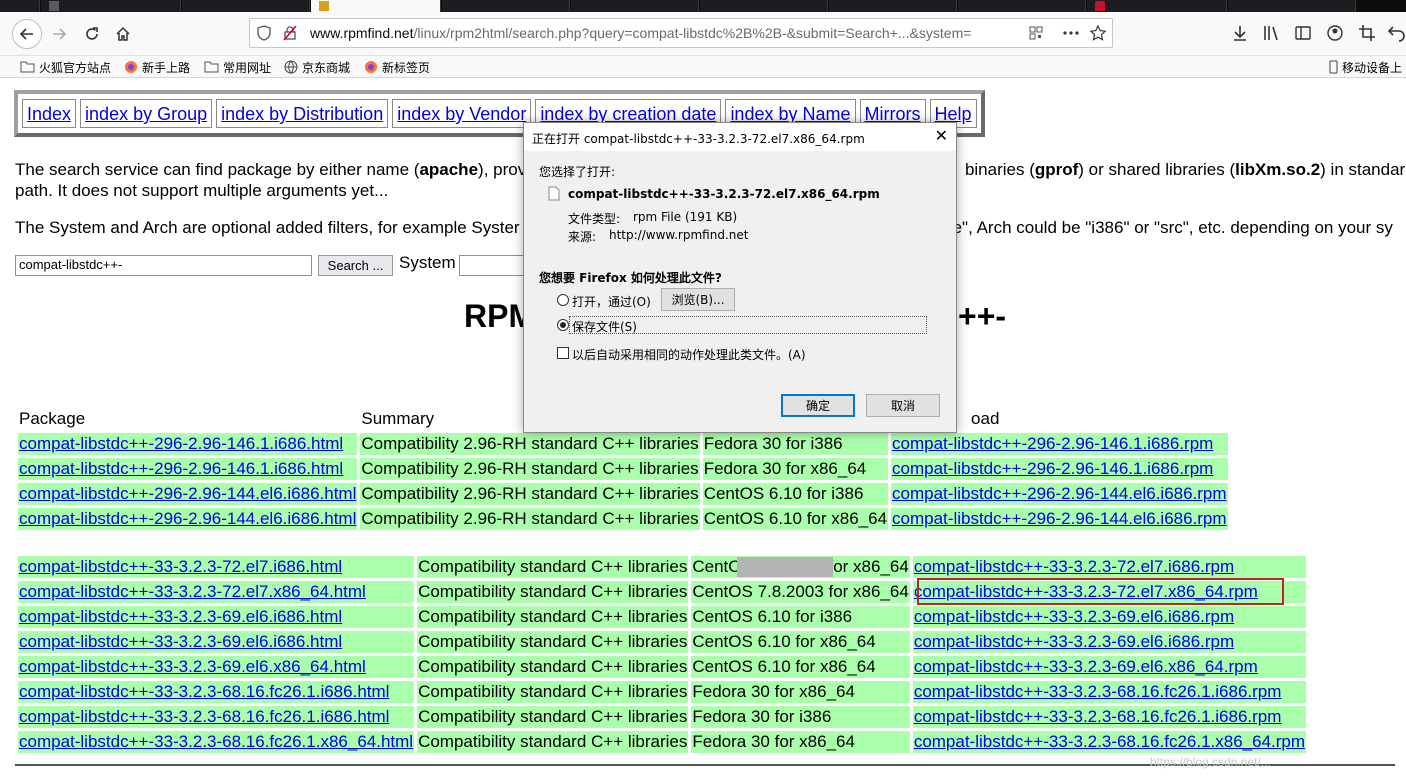  What do you see at coordinates (953, 114) in the screenshot?
I see `nav-link-help: Help` at bounding box center [953, 114].